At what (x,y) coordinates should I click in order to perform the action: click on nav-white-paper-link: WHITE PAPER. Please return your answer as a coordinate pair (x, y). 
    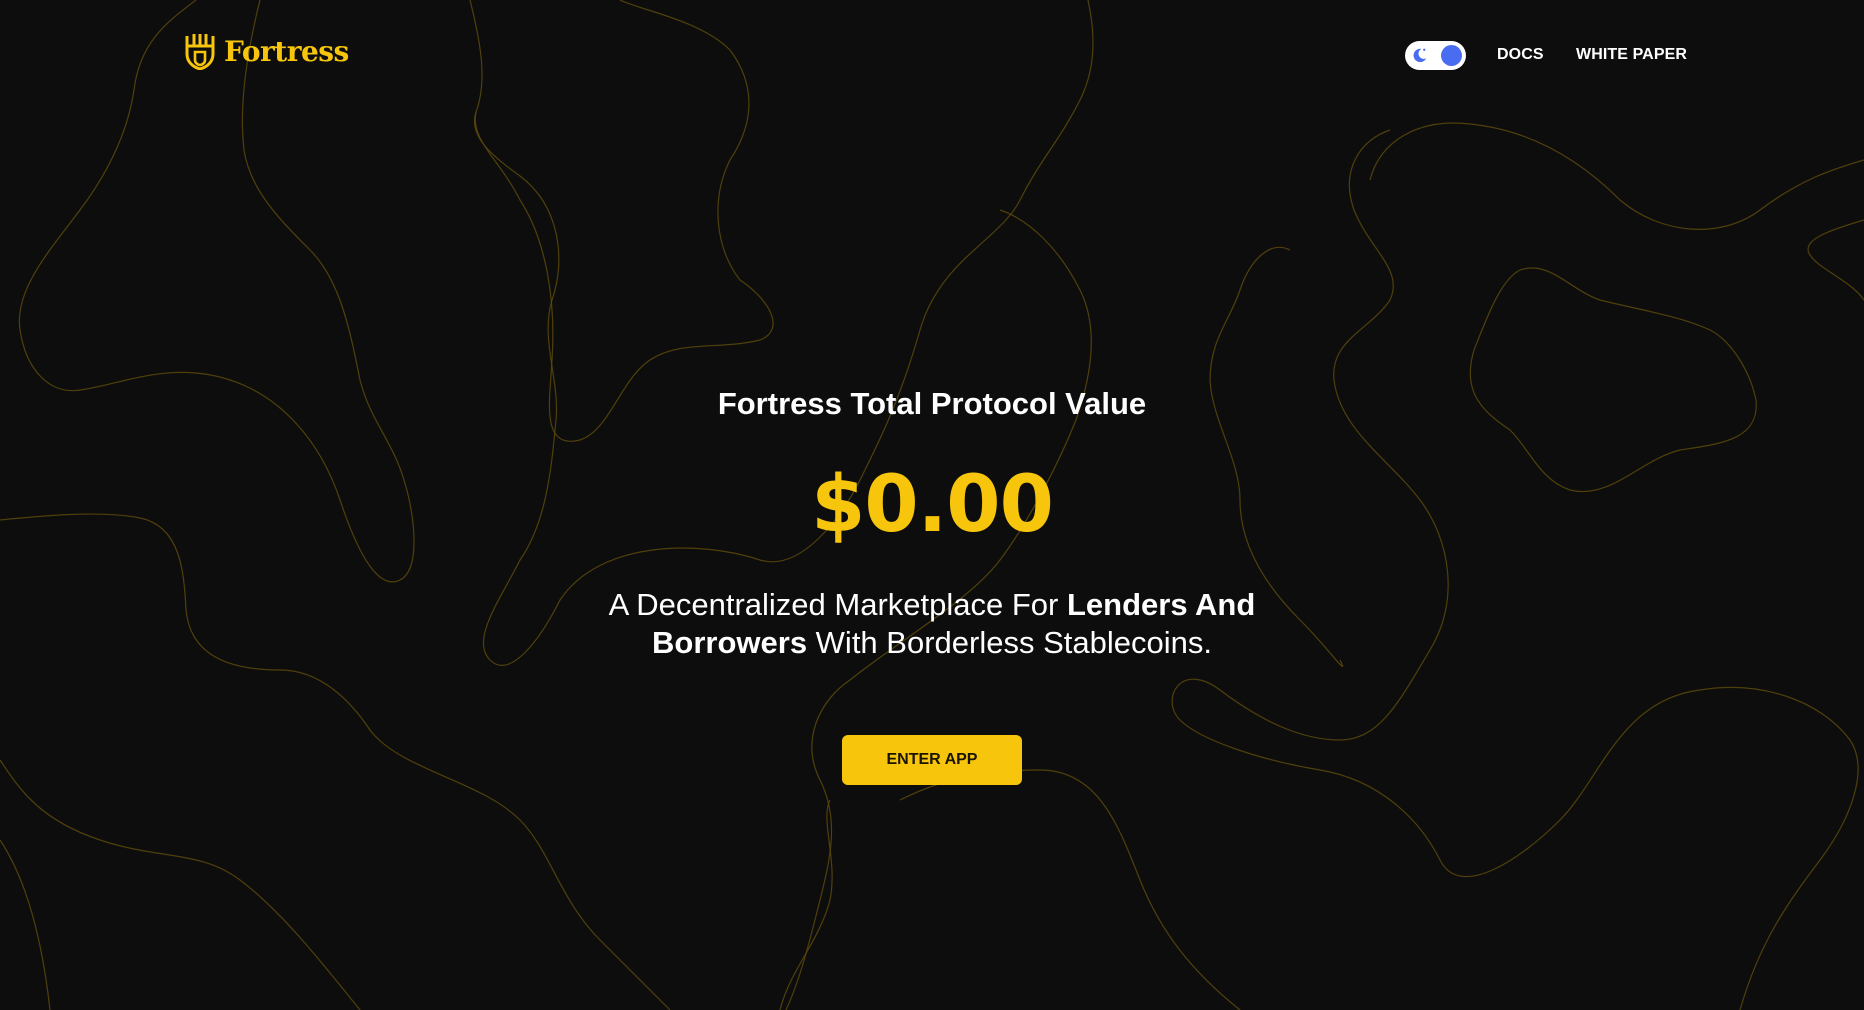
    Looking at the image, I should click on (1631, 55).